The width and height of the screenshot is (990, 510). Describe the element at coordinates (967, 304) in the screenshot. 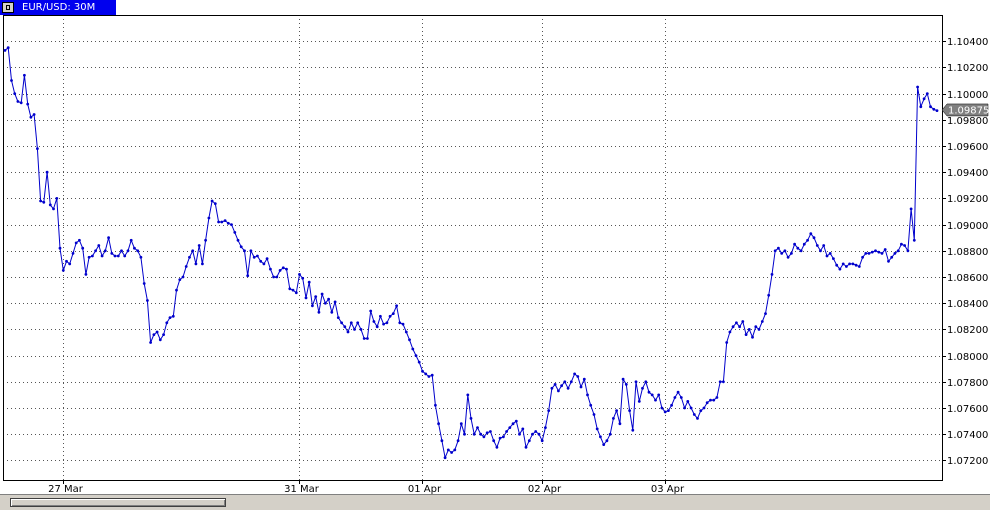

I see `y-tick-label: 1.08400` at that location.